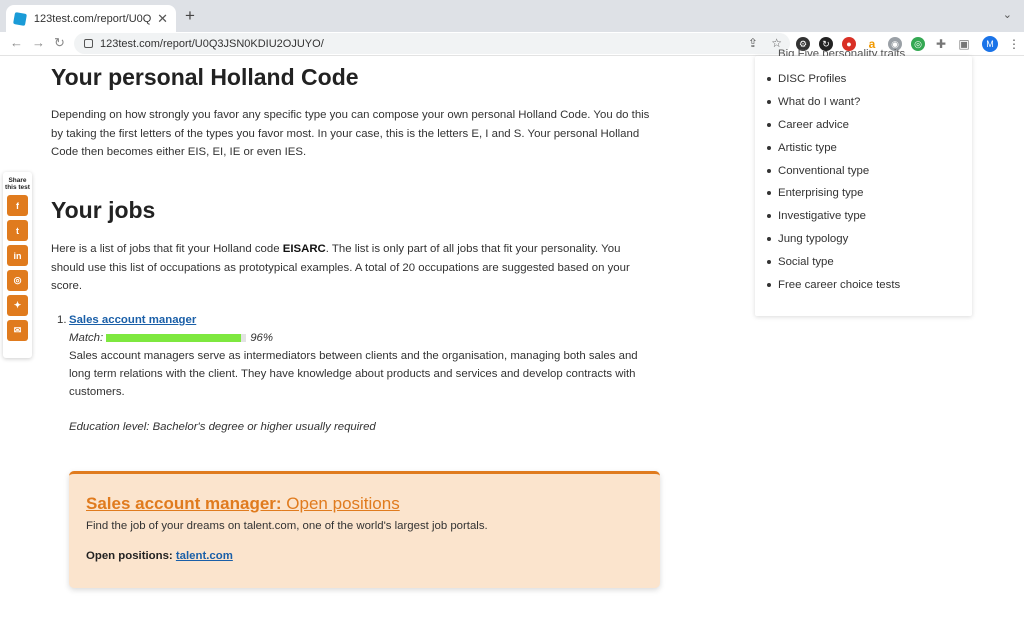 The height and width of the screenshot is (640, 1024). I want to click on sidebar-item-career-advice: Career advice, so click(833, 125).